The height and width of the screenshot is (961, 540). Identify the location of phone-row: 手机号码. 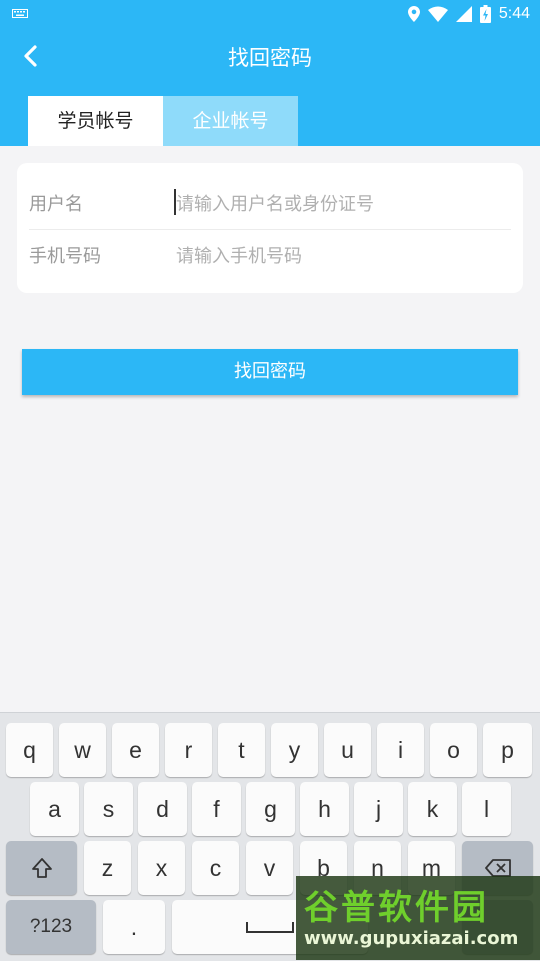
(270, 255).